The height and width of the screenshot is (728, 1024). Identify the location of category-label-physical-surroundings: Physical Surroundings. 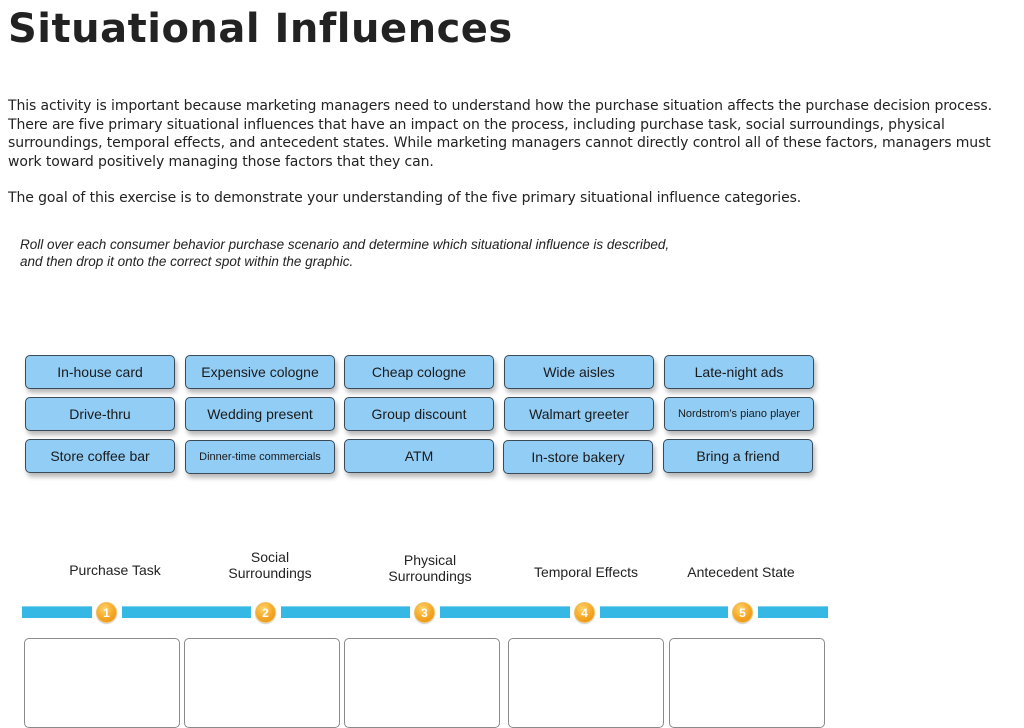
(430, 568).